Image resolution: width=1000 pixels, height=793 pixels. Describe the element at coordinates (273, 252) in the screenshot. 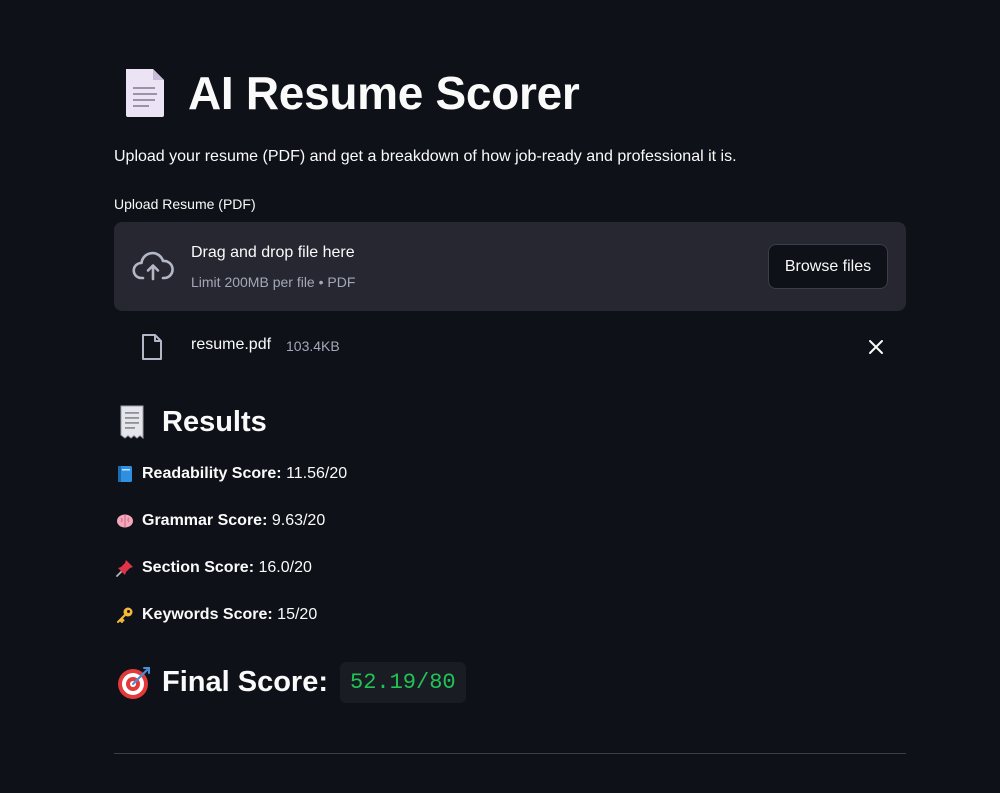

I see `dropzone-title: Drag and drop file here` at that location.